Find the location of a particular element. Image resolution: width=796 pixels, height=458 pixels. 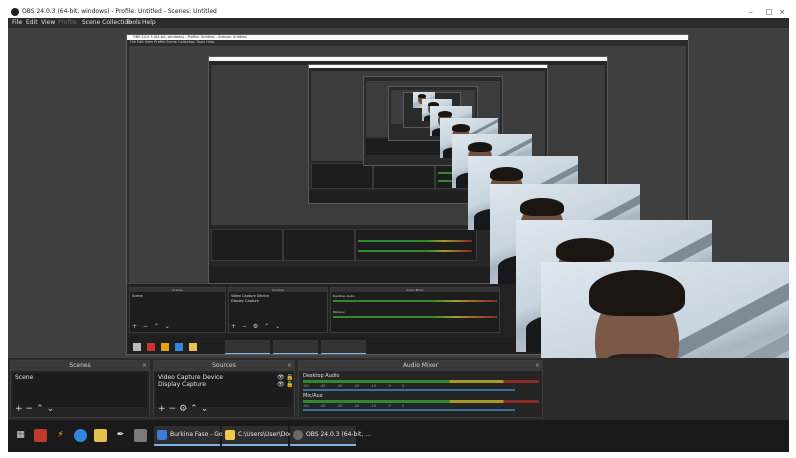

desktop-audio-volume-slider is located at coordinates (409, 390).